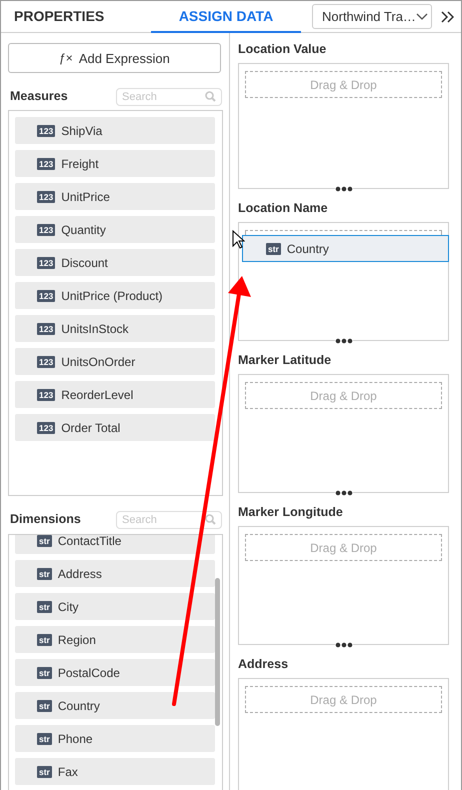 The height and width of the screenshot is (790, 462). Describe the element at coordinates (115, 163) in the screenshot. I see `field-item: 123 Freight` at that location.